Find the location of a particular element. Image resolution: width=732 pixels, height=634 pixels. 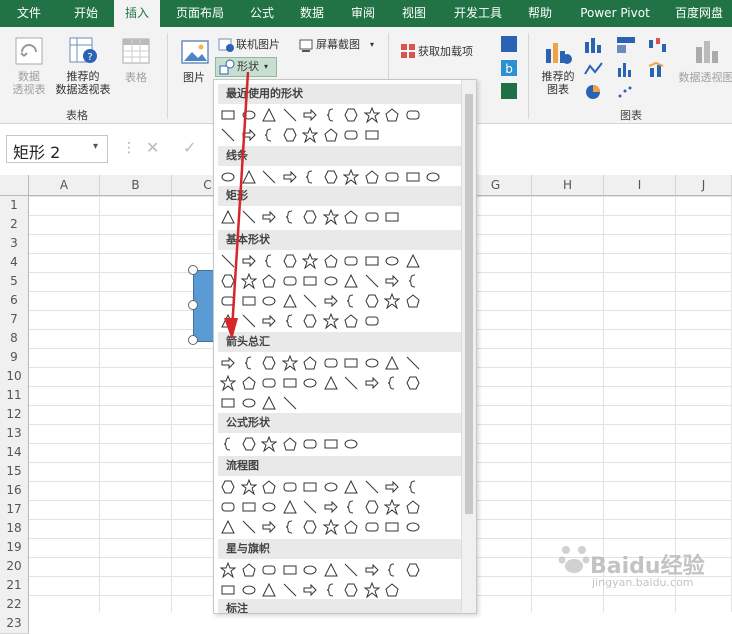

name-box: 矩形 2 ▾ is located at coordinates (57, 149).